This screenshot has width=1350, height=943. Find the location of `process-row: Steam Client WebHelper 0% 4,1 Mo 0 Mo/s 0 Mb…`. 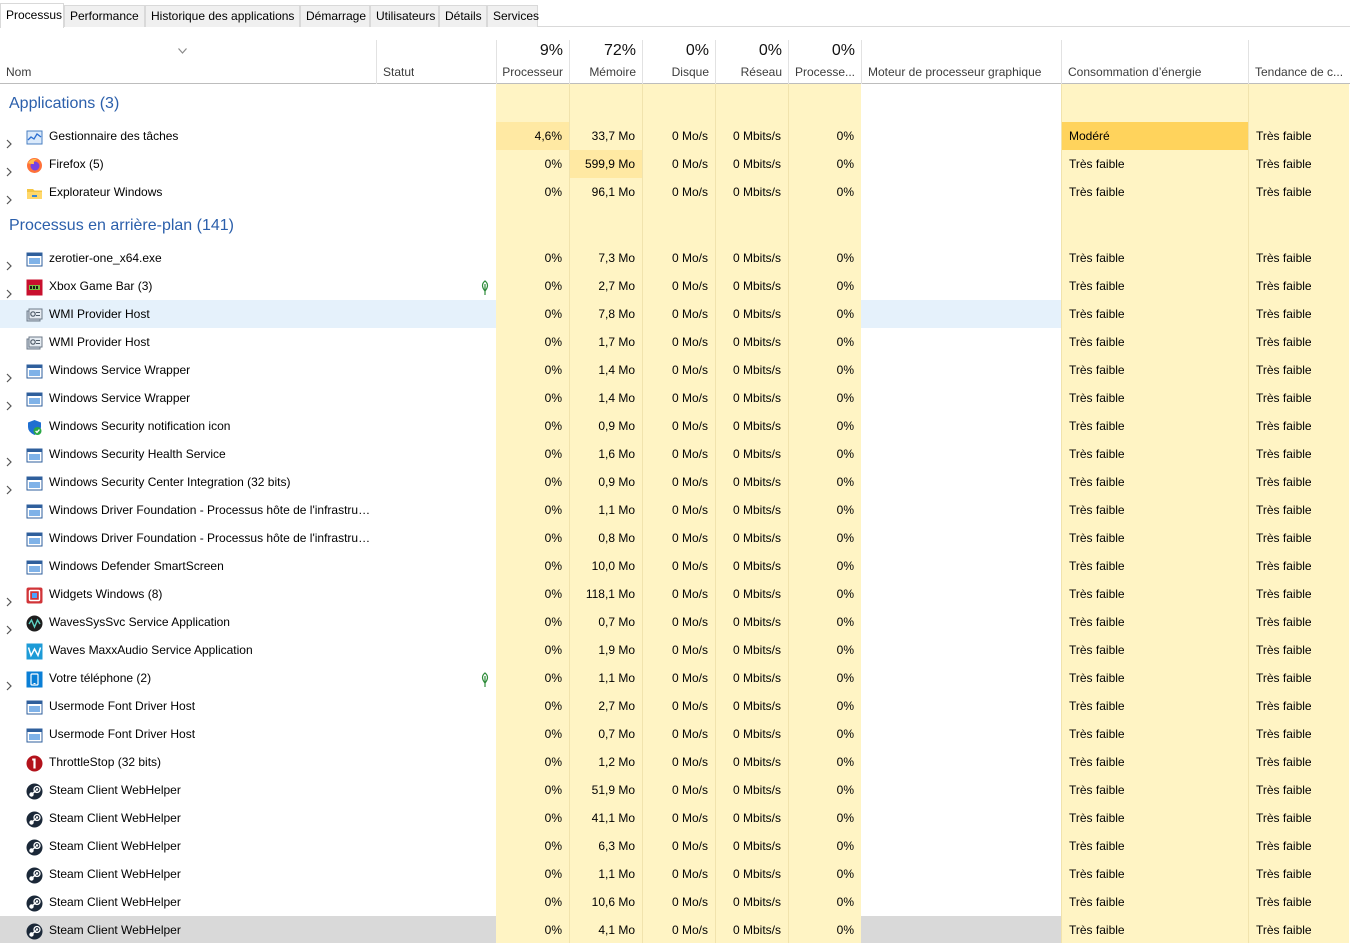

process-row: Steam Client WebHelper 0% 4,1 Mo 0 Mo/s 0 Mb… is located at coordinates (675, 929).